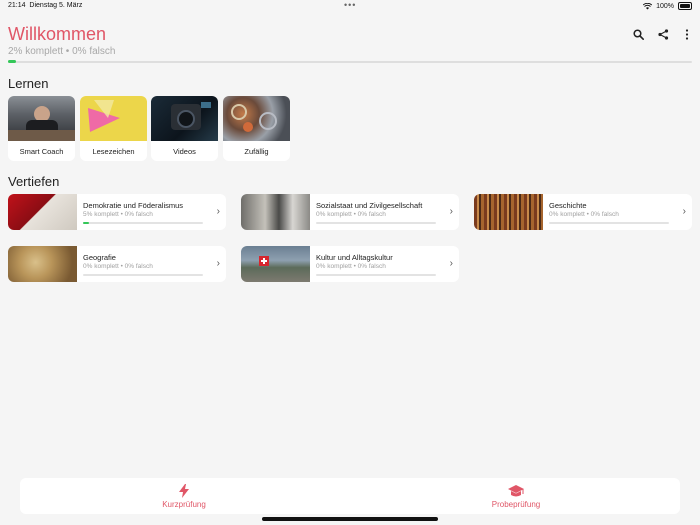 This screenshot has width=700, height=525. I want to click on status-time: 21:14 Dienstag 5. März, so click(45, 5).